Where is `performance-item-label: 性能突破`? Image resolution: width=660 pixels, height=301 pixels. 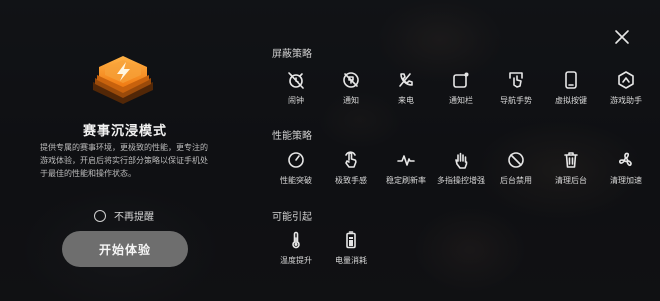
performance-item-label: 性能突破 is located at coordinates (296, 180).